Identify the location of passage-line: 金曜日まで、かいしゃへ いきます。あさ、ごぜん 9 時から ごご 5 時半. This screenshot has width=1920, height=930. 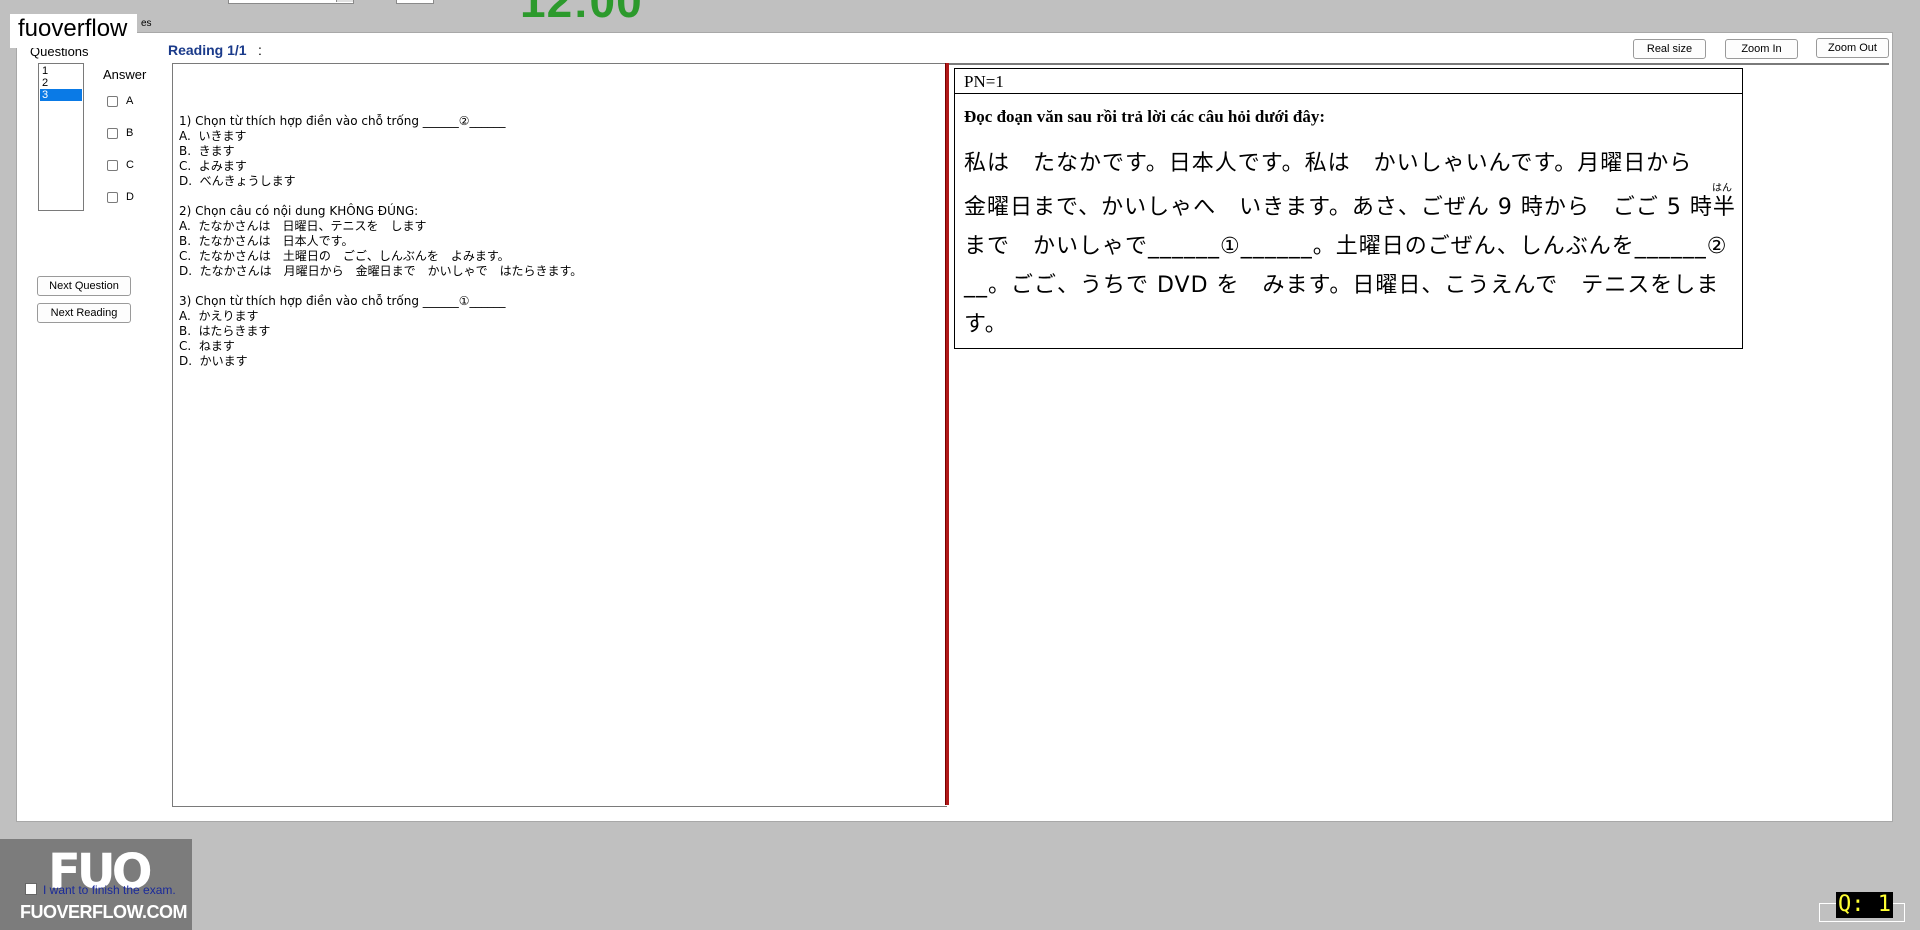
(1350, 207).